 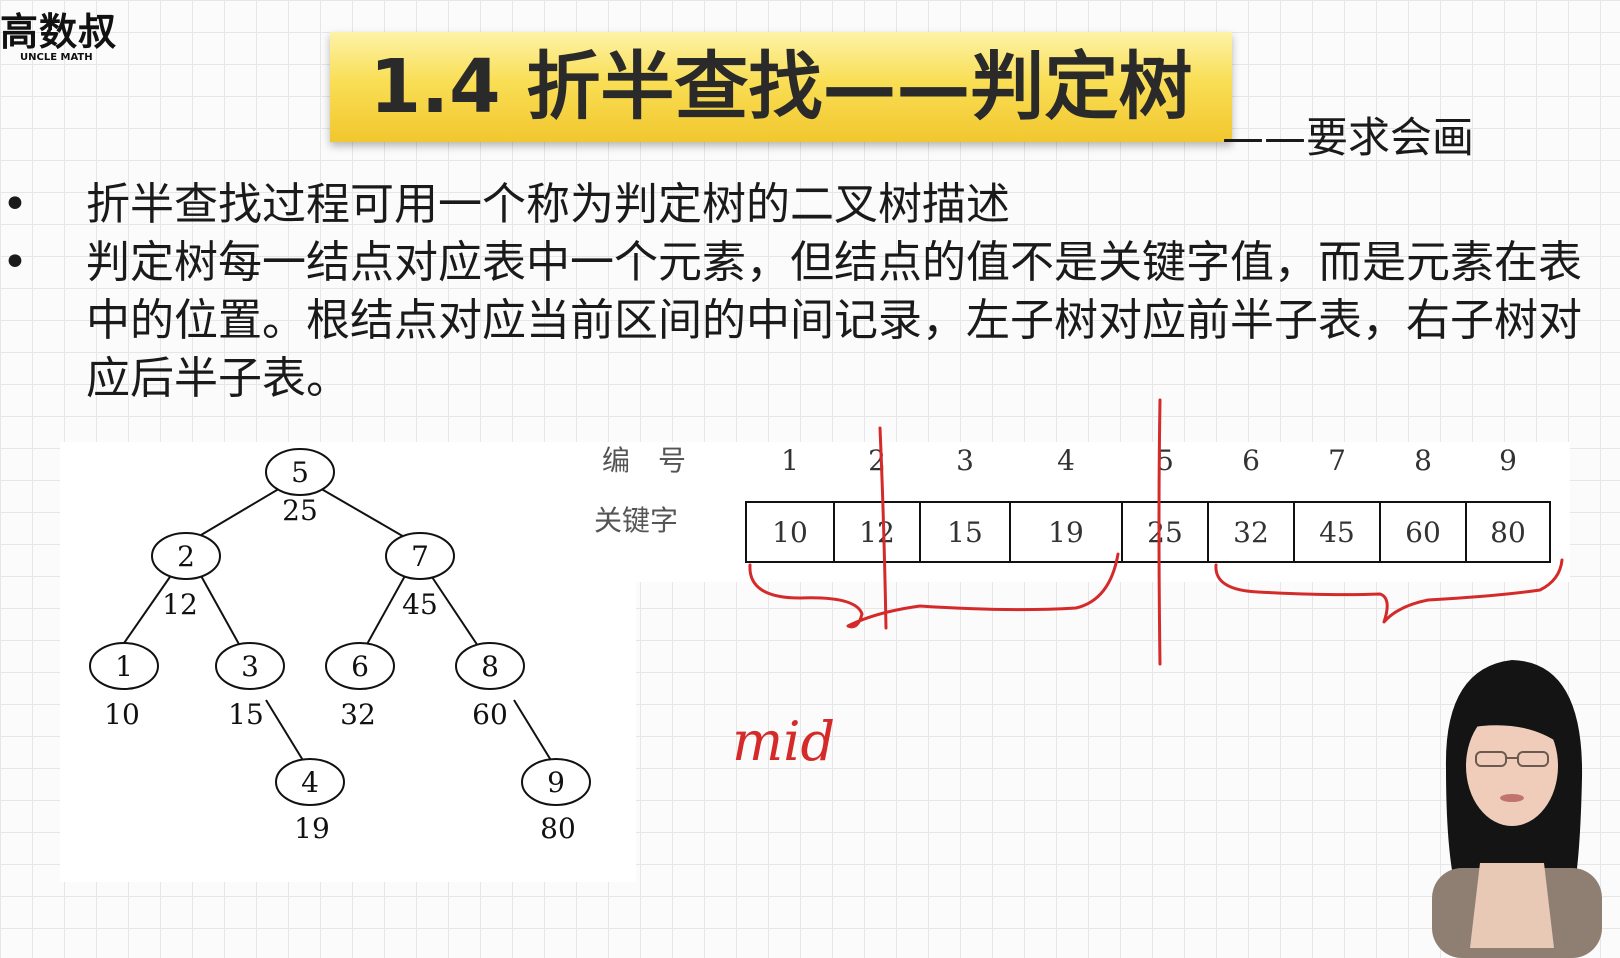 I want to click on table-index-cell: 1, so click(x=790, y=460).